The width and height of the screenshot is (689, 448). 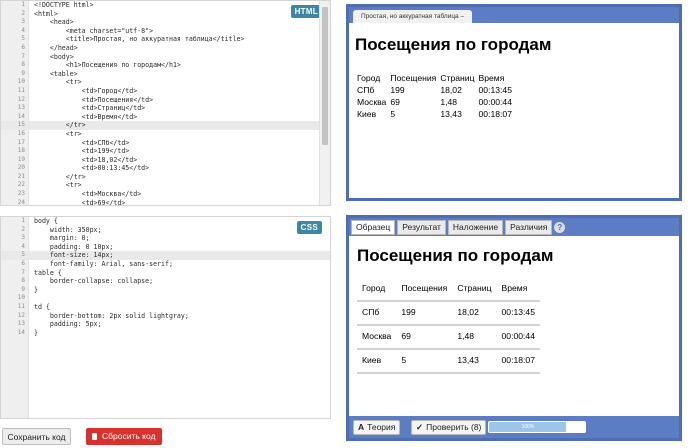 What do you see at coordinates (64, 5) in the screenshot?
I see `code-text: <!DOCTYPE html>` at bounding box center [64, 5].